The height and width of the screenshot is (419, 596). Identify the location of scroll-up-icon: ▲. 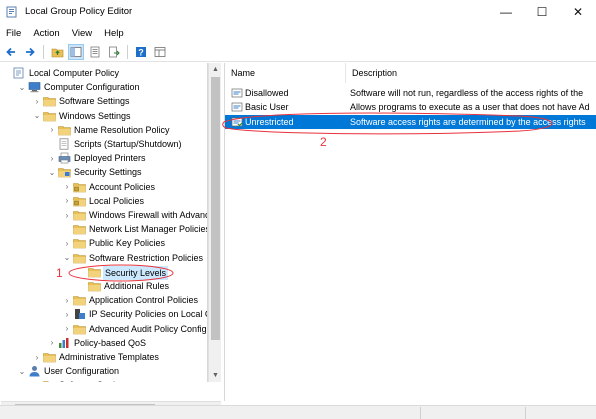
(215, 69).